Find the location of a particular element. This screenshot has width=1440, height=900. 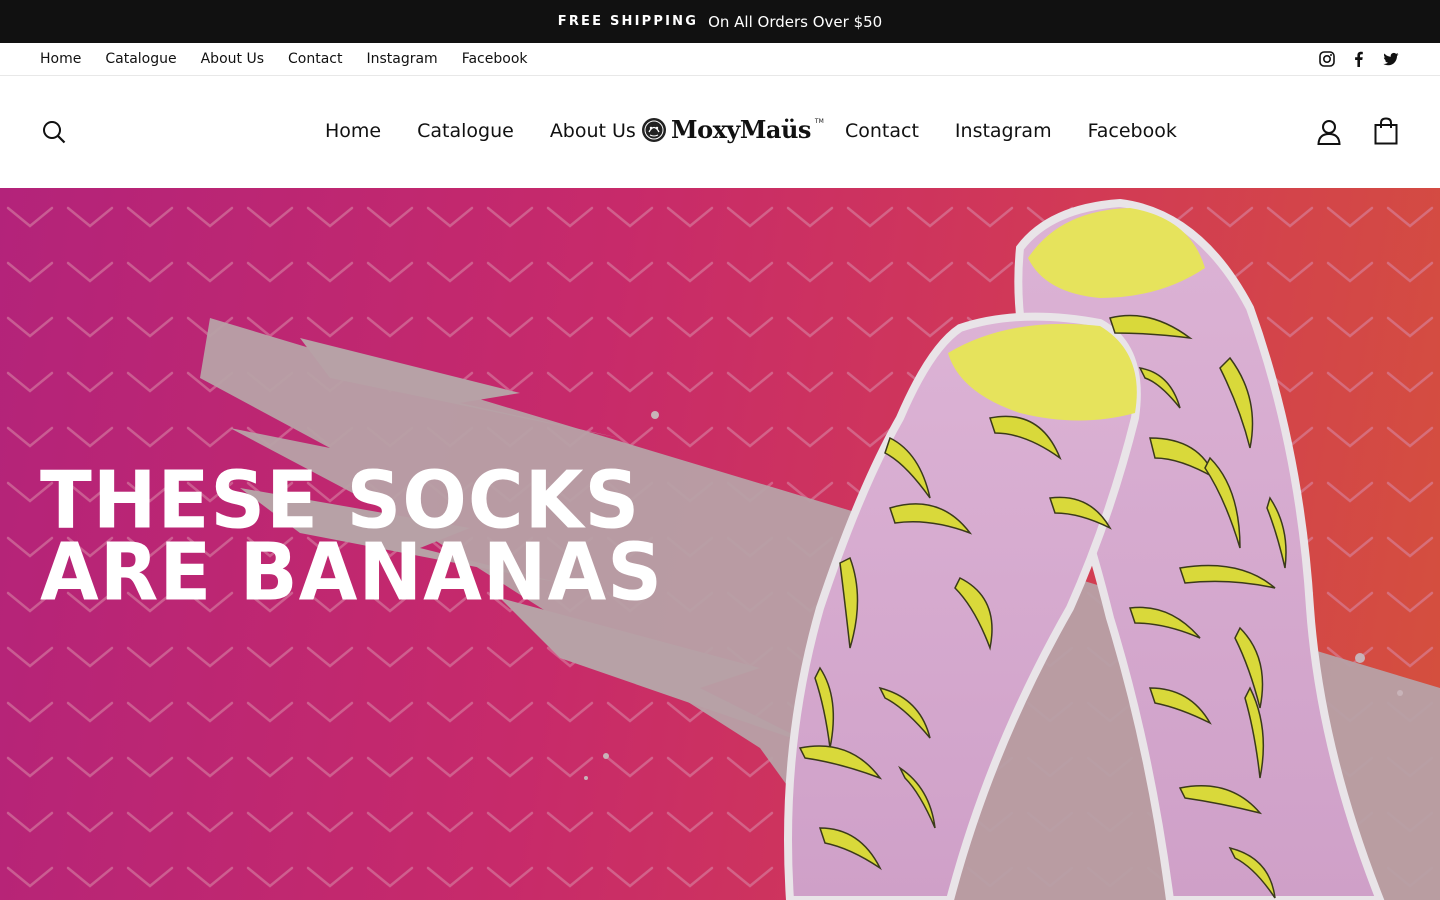

main-nav-left: Home Catalogue About Us is located at coordinates (480, 131).